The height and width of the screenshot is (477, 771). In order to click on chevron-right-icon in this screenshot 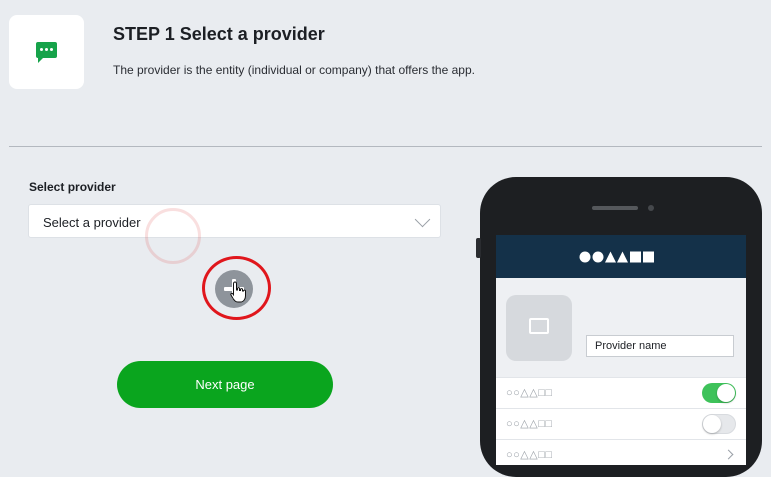, I will do `click(728, 454)`.